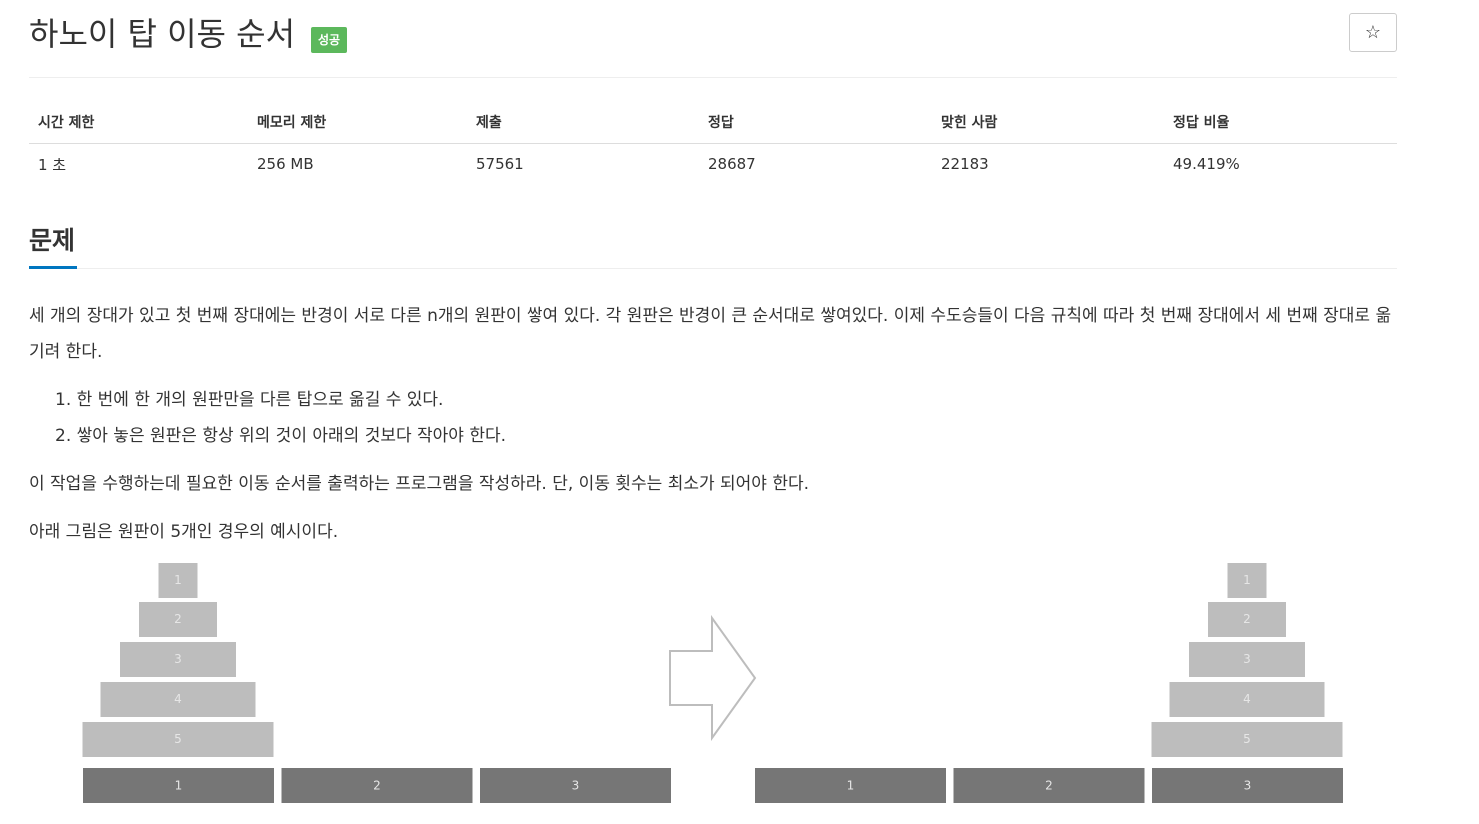  I want to click on after-disk-label-3: 3, so click(1247, 659).